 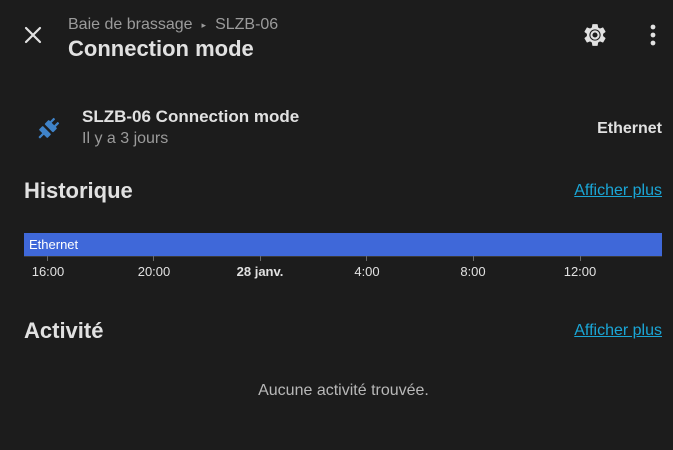 What do you see at coordinates (618, 191) in the screenshot?
I see `history-show-more-link: Afficher plus` at bounding box center [618, 191].